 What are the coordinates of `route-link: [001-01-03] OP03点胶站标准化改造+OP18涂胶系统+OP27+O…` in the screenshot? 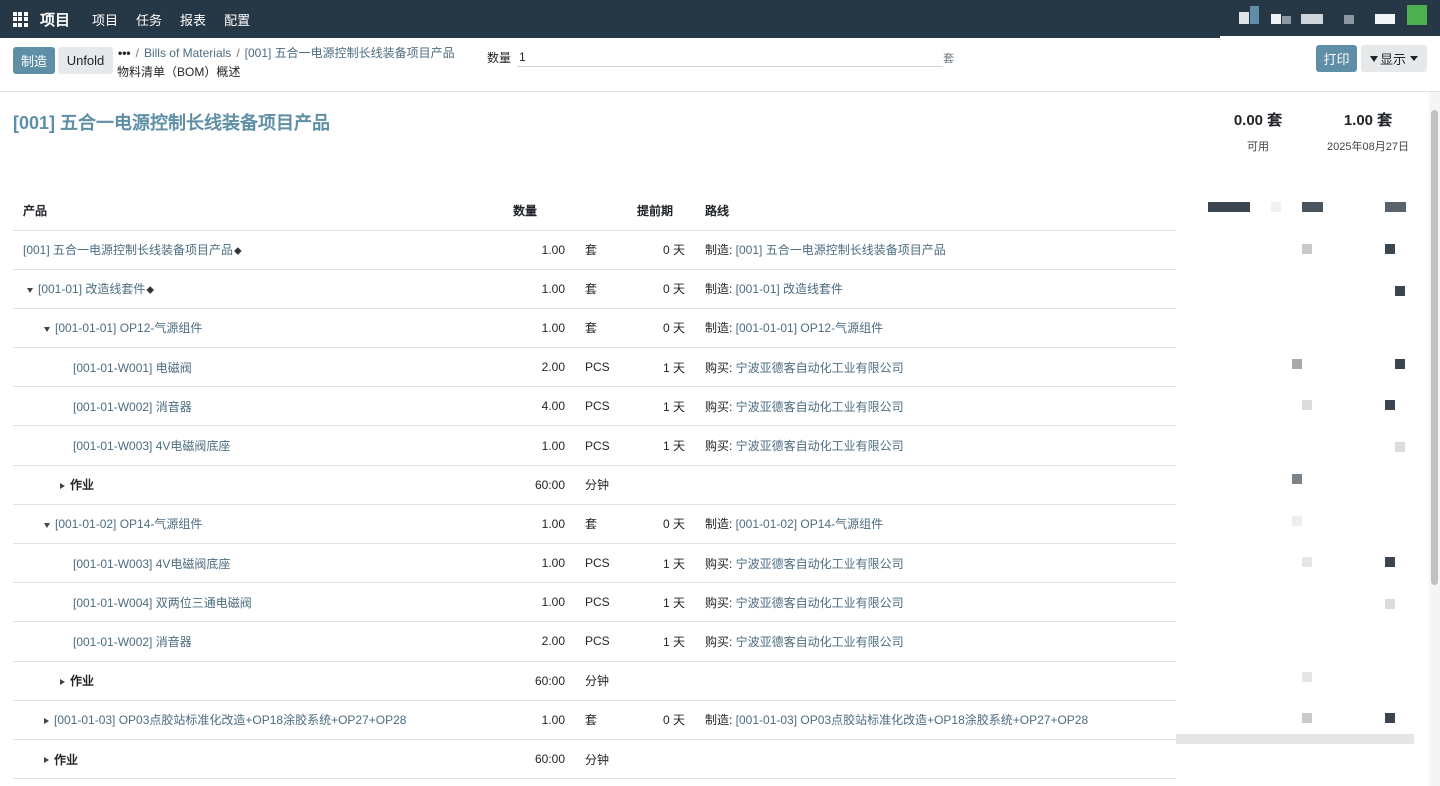 It's located at (912, 720).